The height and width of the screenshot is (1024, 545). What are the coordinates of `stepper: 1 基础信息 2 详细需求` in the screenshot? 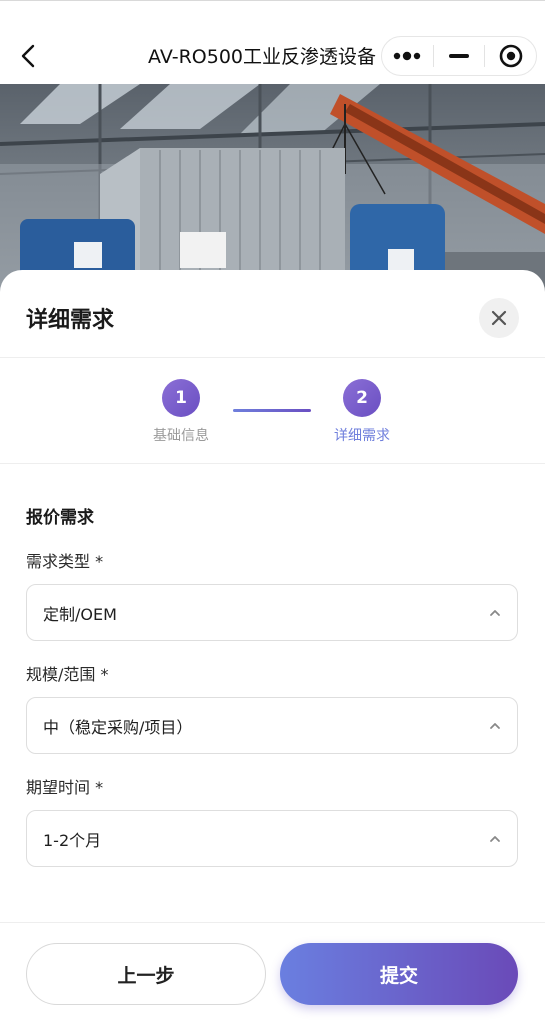 It's located at (272, 411).